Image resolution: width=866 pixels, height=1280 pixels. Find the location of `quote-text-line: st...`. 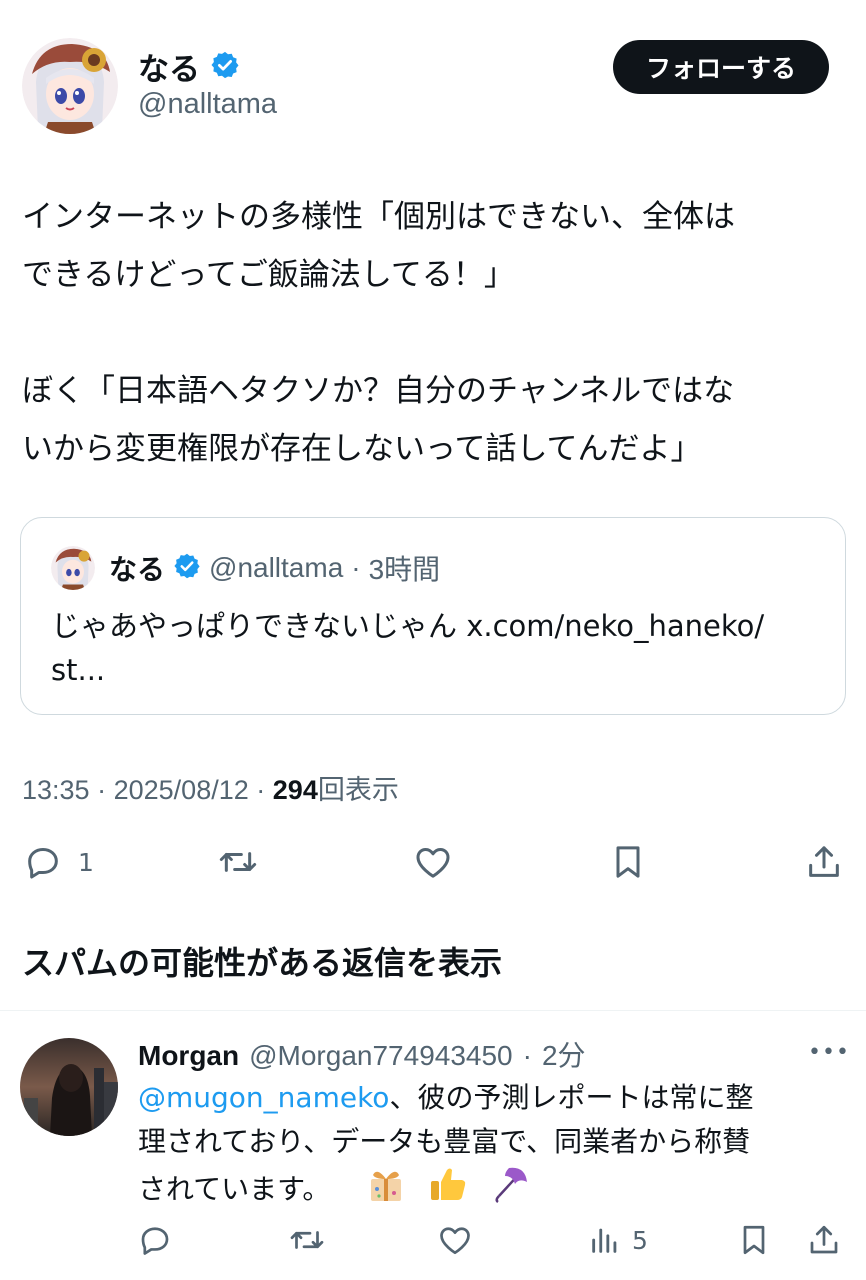

quote-text-line: st... is located at coordinates (78, 670).